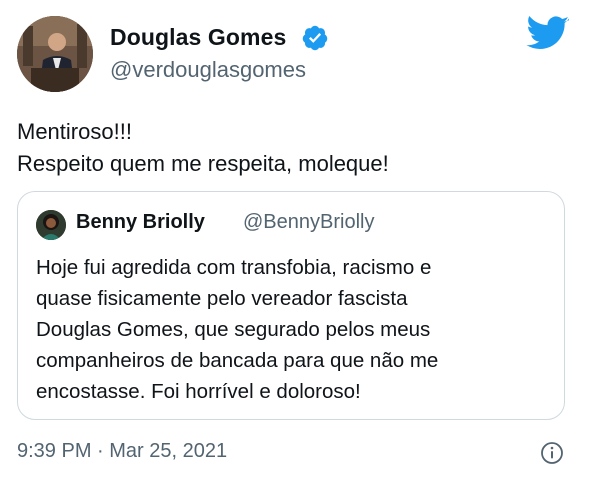 Image resolution: width=590 pixels, height=483 pixels. What do you see at coordinates (140, 222) in the screenshot?
I see `quoted-author-name: Benny Briolly` at bounding box center [140, 222].